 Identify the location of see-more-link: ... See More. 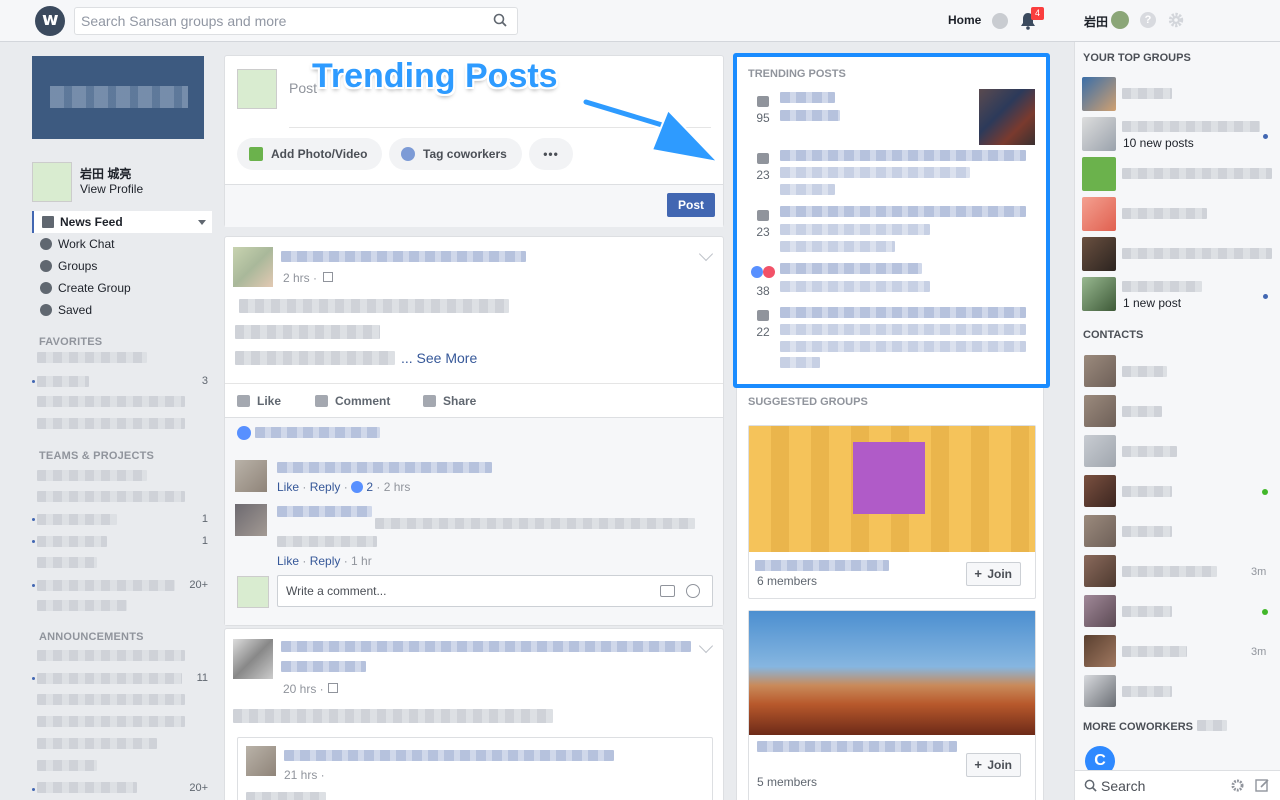
(439, 358).